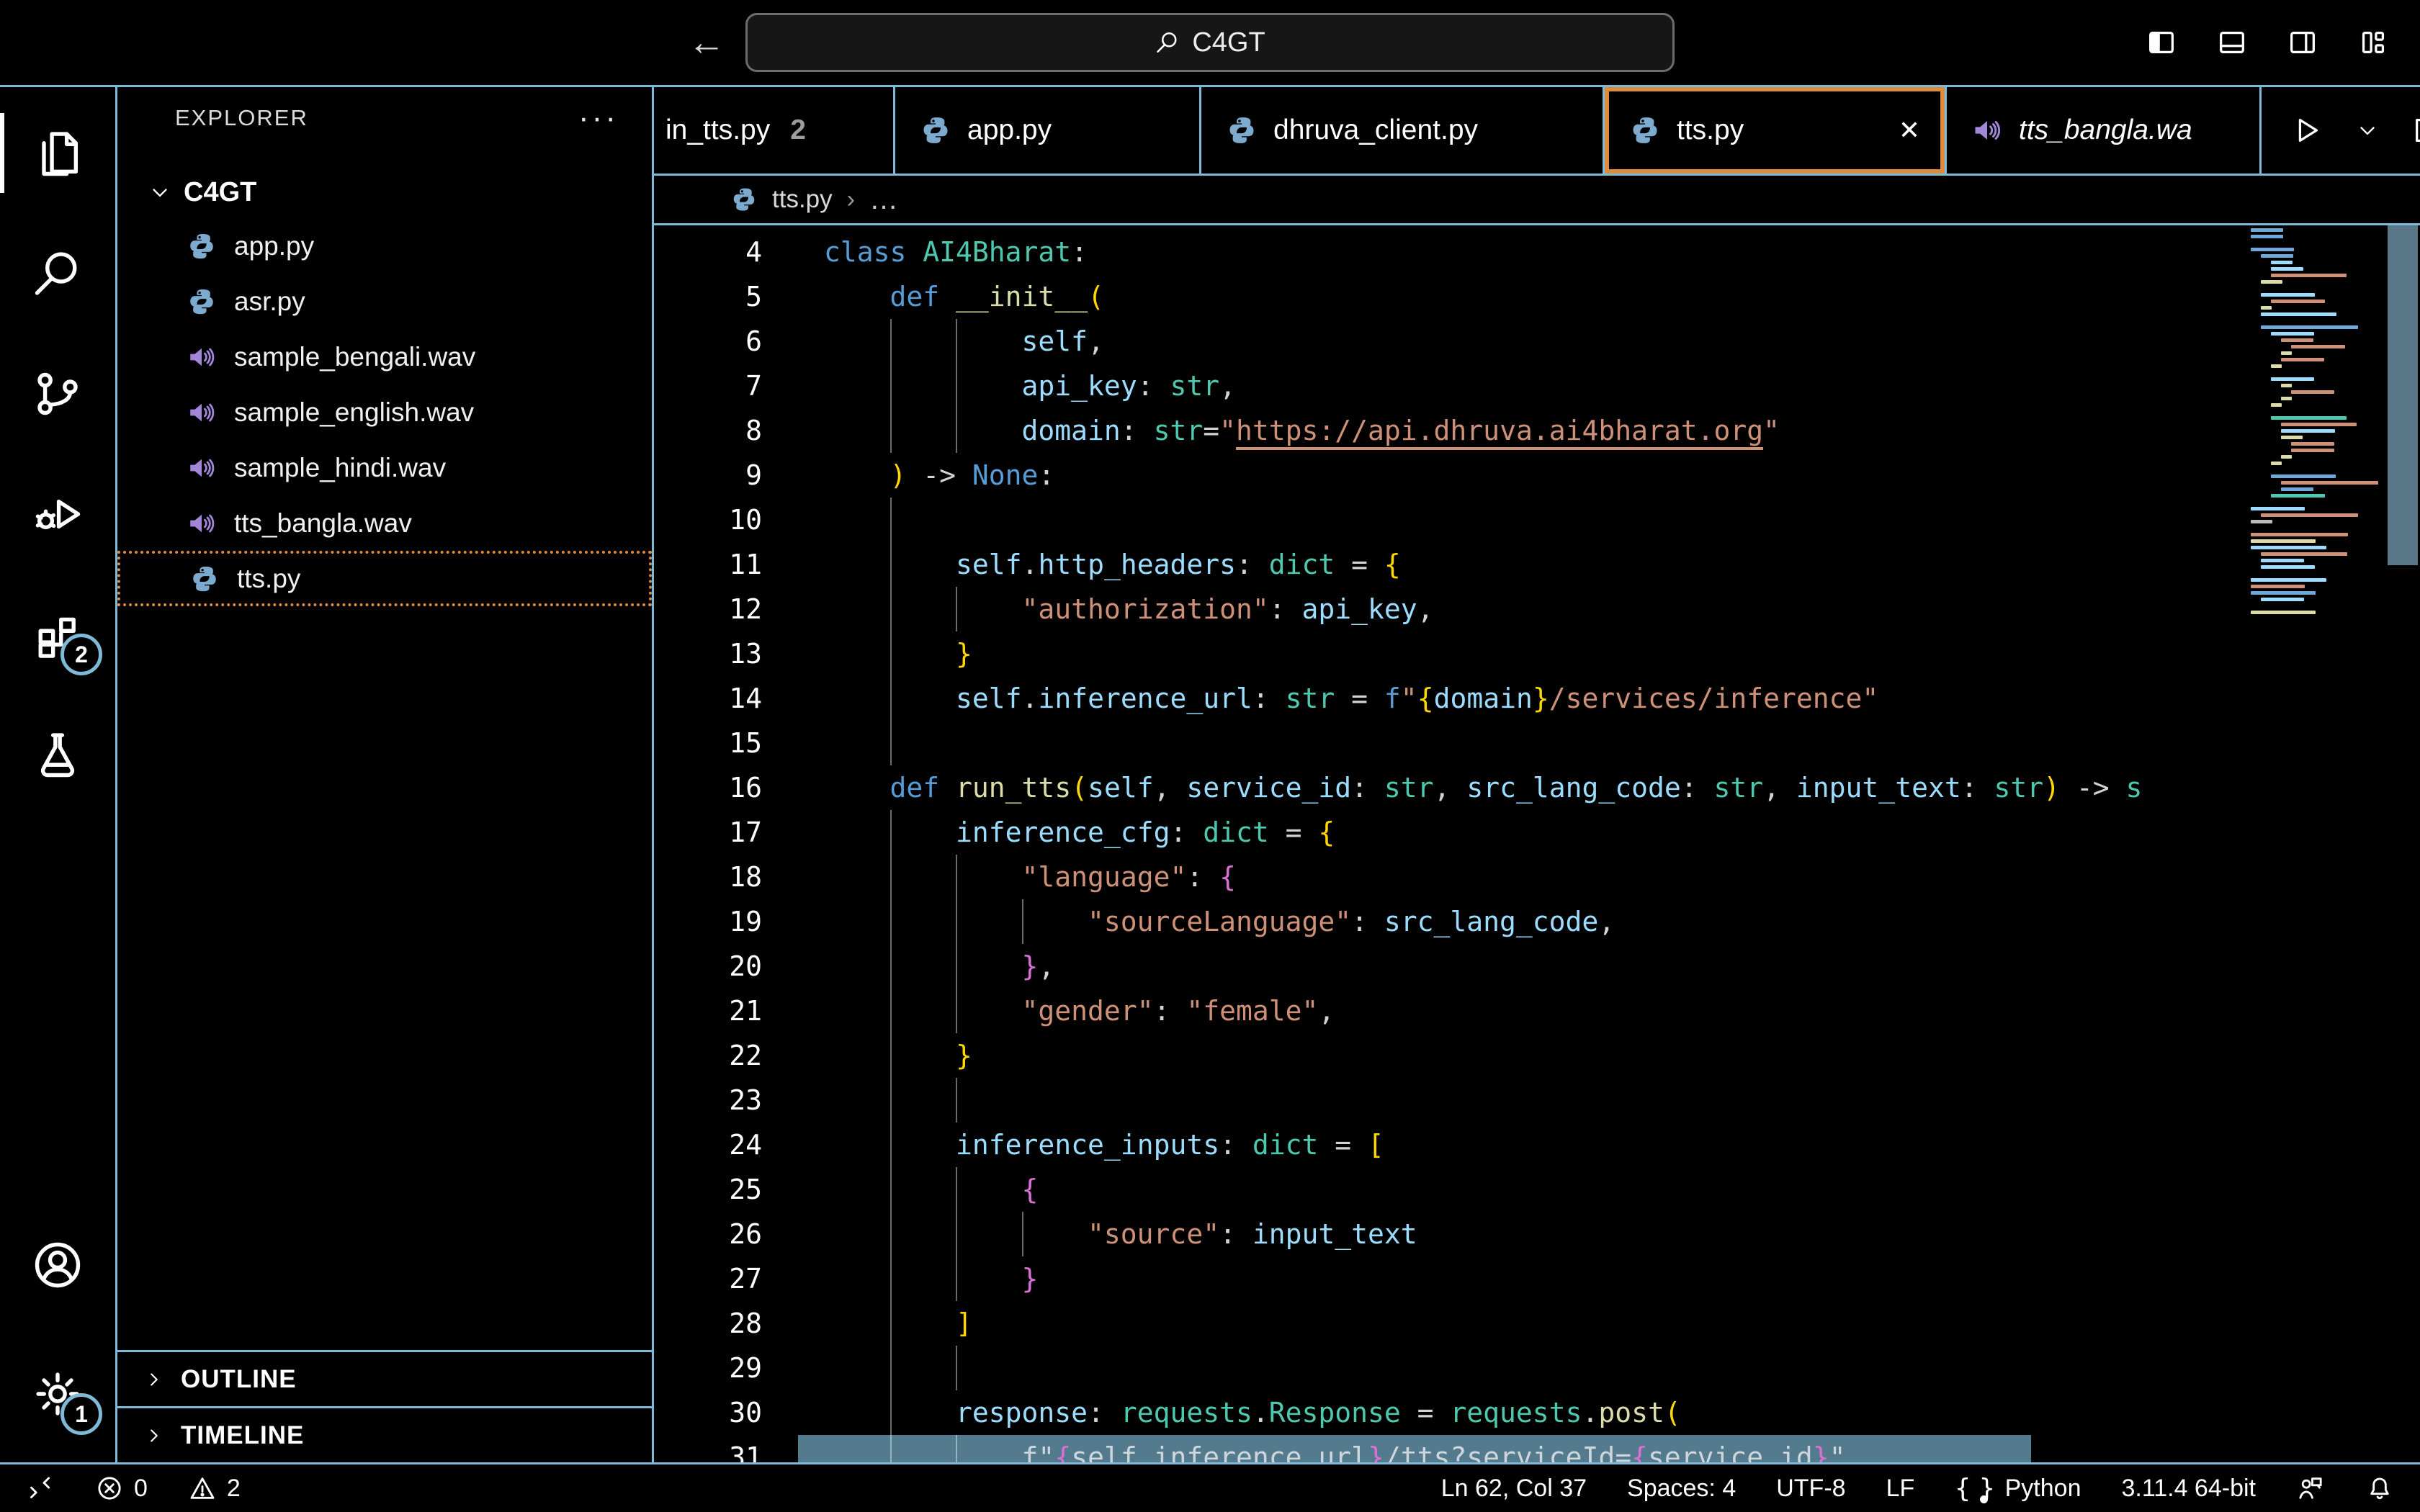  I want to click on activity-source-control-icon, so click(57, 393).